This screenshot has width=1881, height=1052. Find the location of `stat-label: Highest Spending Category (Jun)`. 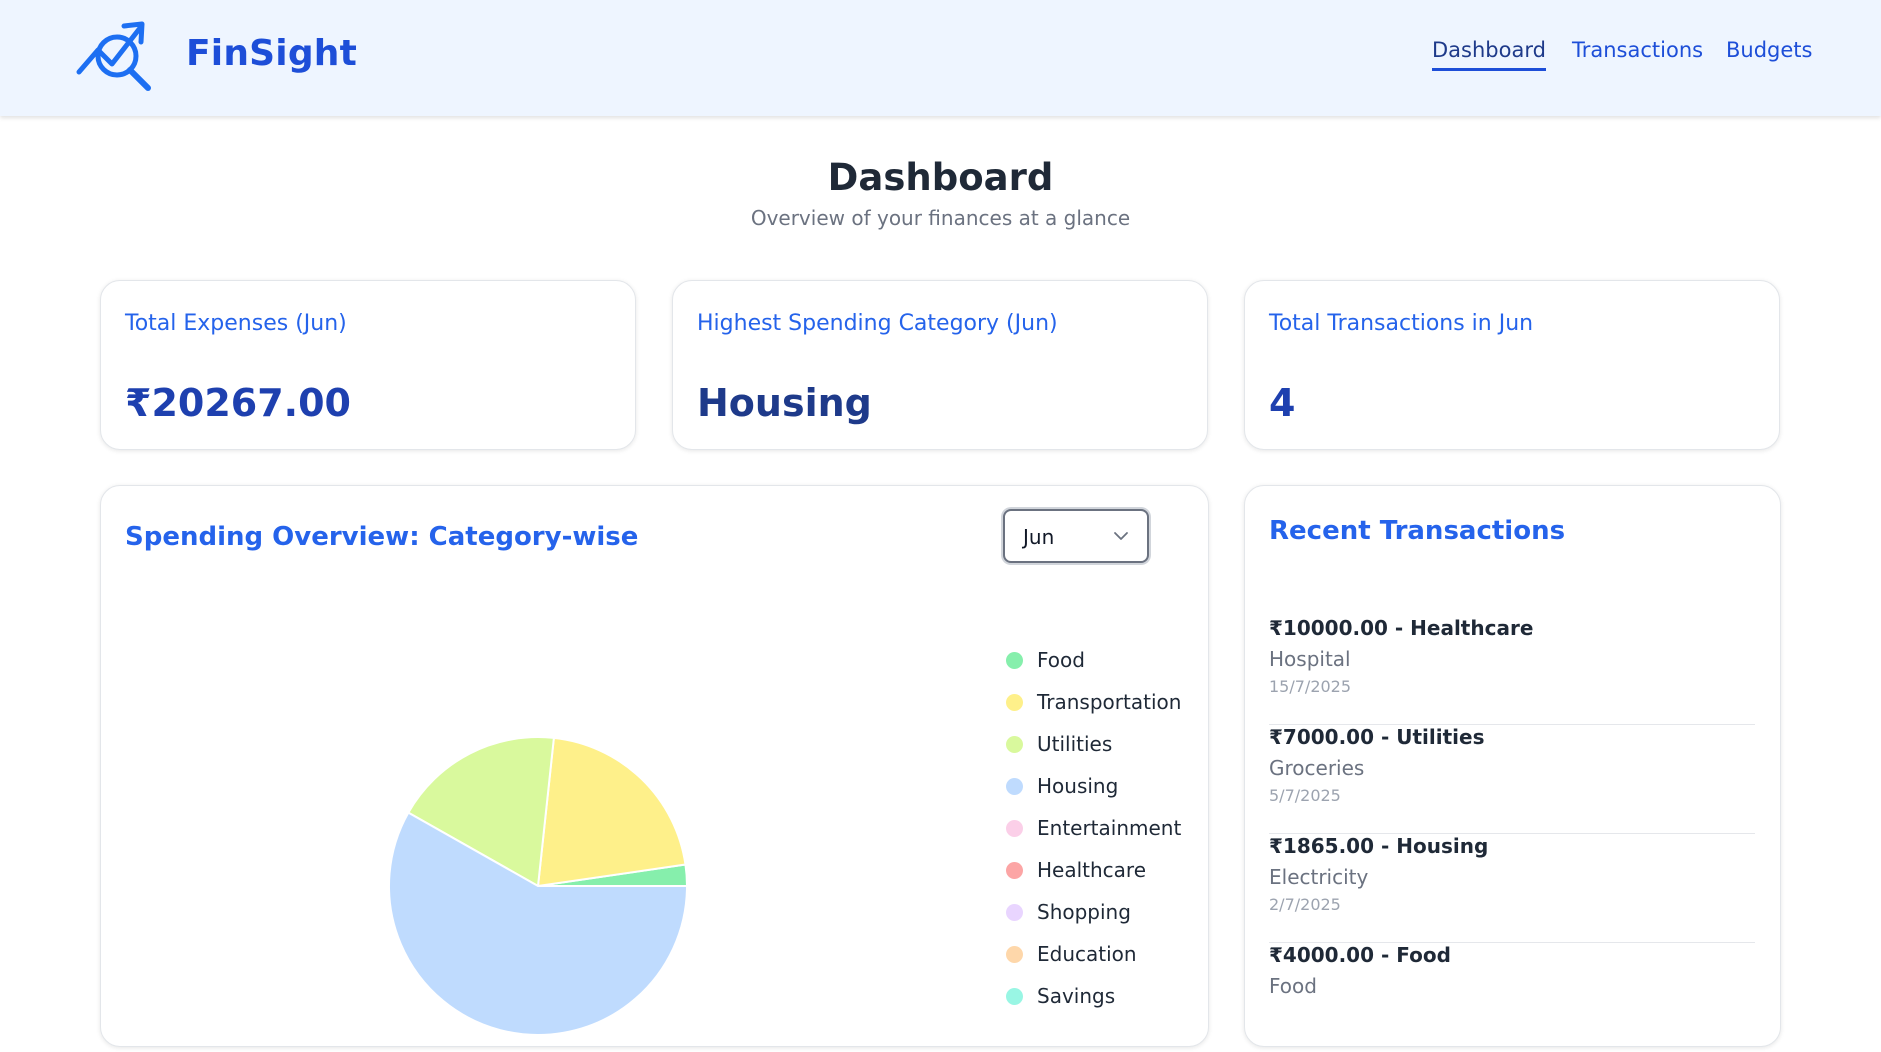

stat-label: Highest Spending Category (Jun) is located at coordinates (877, 323).